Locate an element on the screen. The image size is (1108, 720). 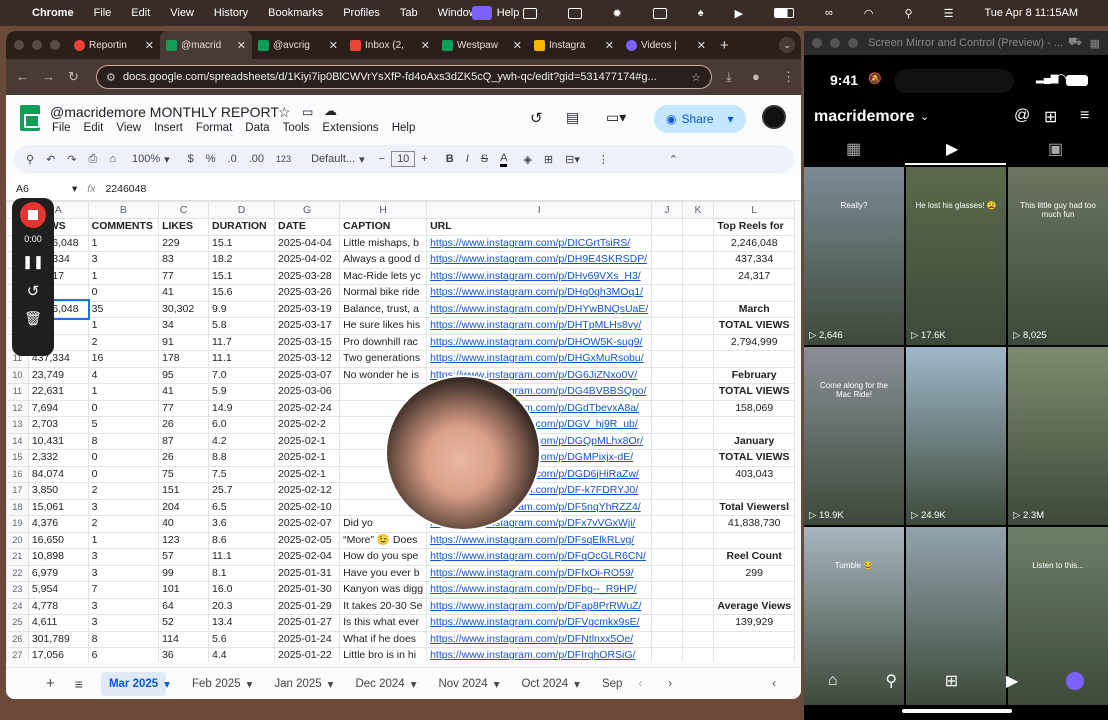
data-cell: 2025-02-12 is located at coordinates (307, 491).